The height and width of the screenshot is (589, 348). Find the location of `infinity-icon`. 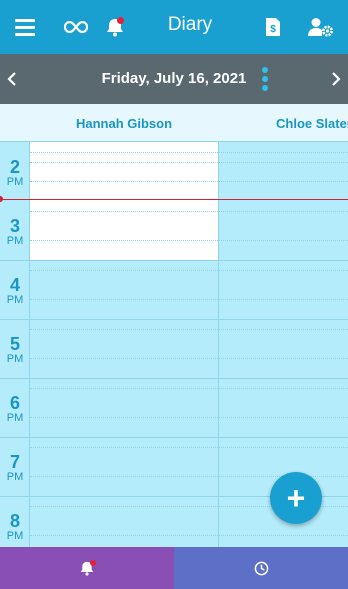

infinity-icon is located at coordinates (76, 27).